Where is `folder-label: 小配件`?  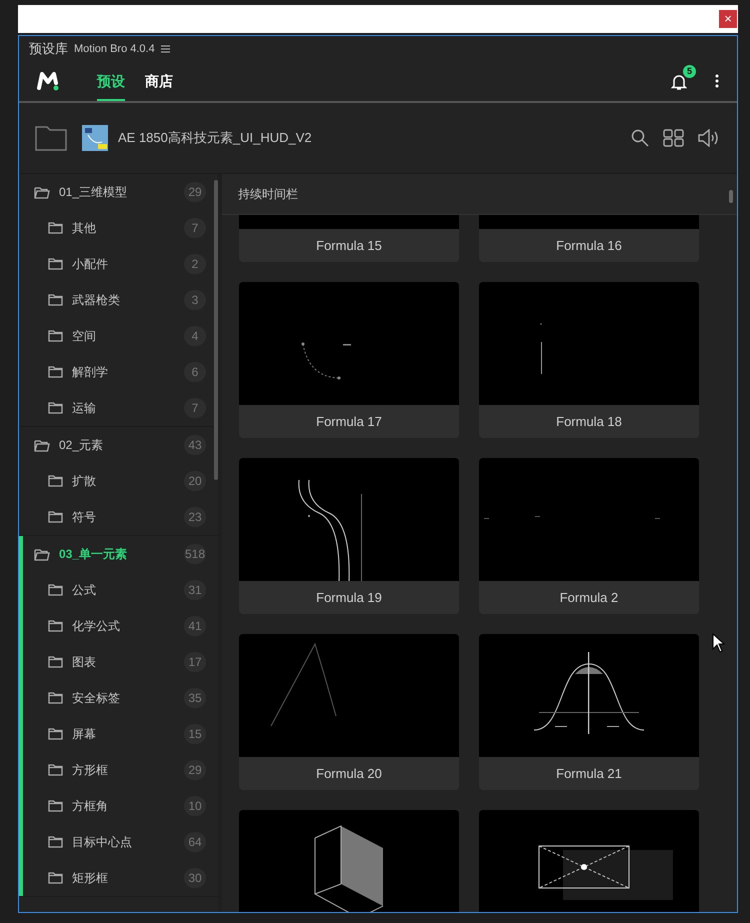
folder-label: 小配件 is located at coordinates (128, 264).